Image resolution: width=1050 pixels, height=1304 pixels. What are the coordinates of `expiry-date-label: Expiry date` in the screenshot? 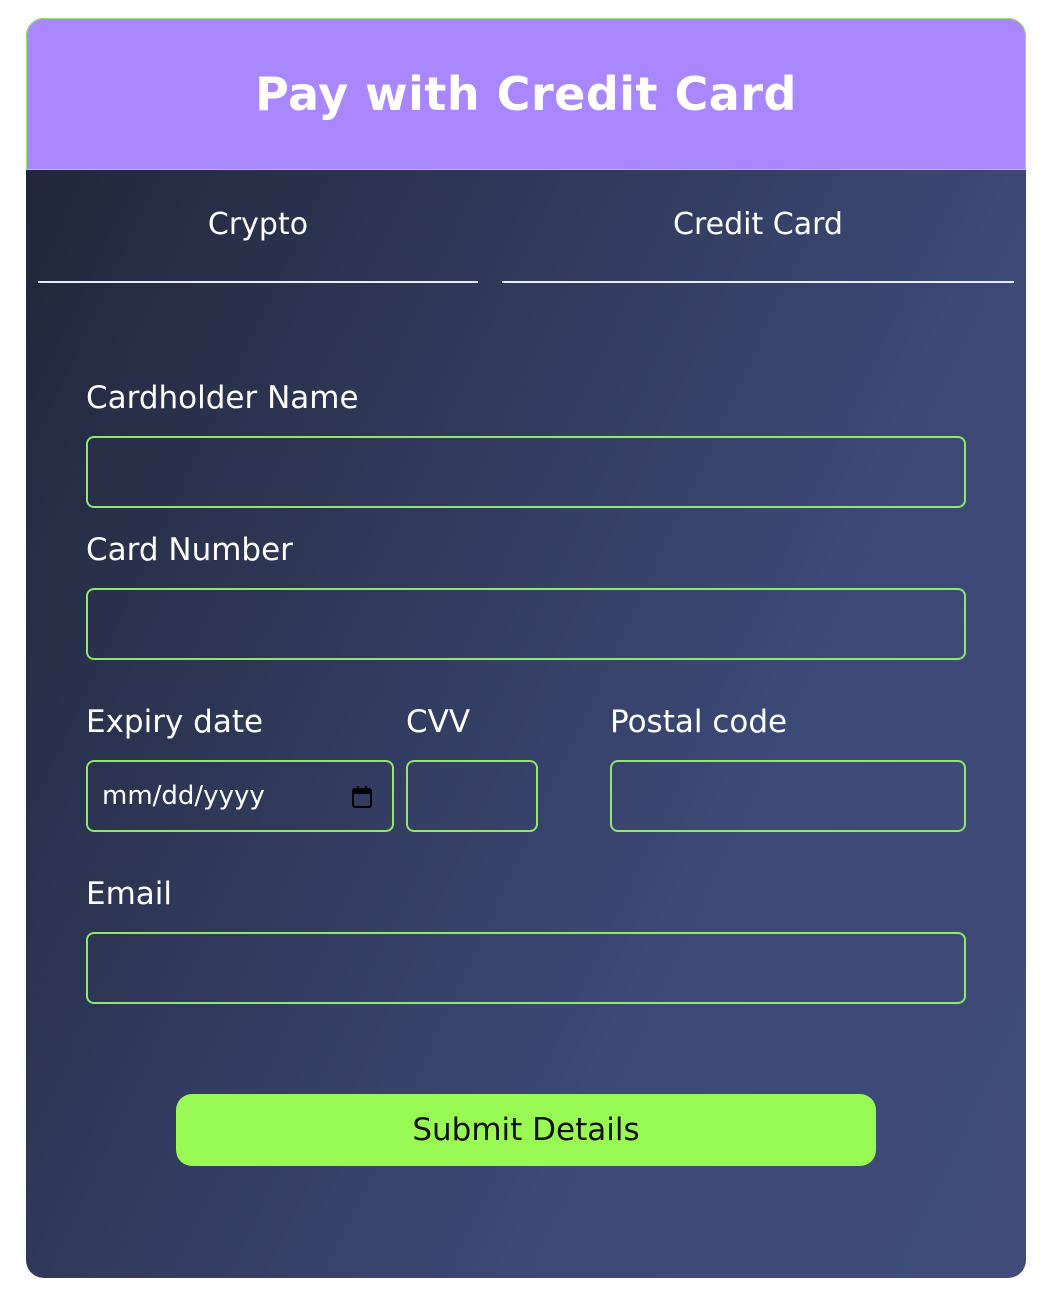 It's located at (175, 722).